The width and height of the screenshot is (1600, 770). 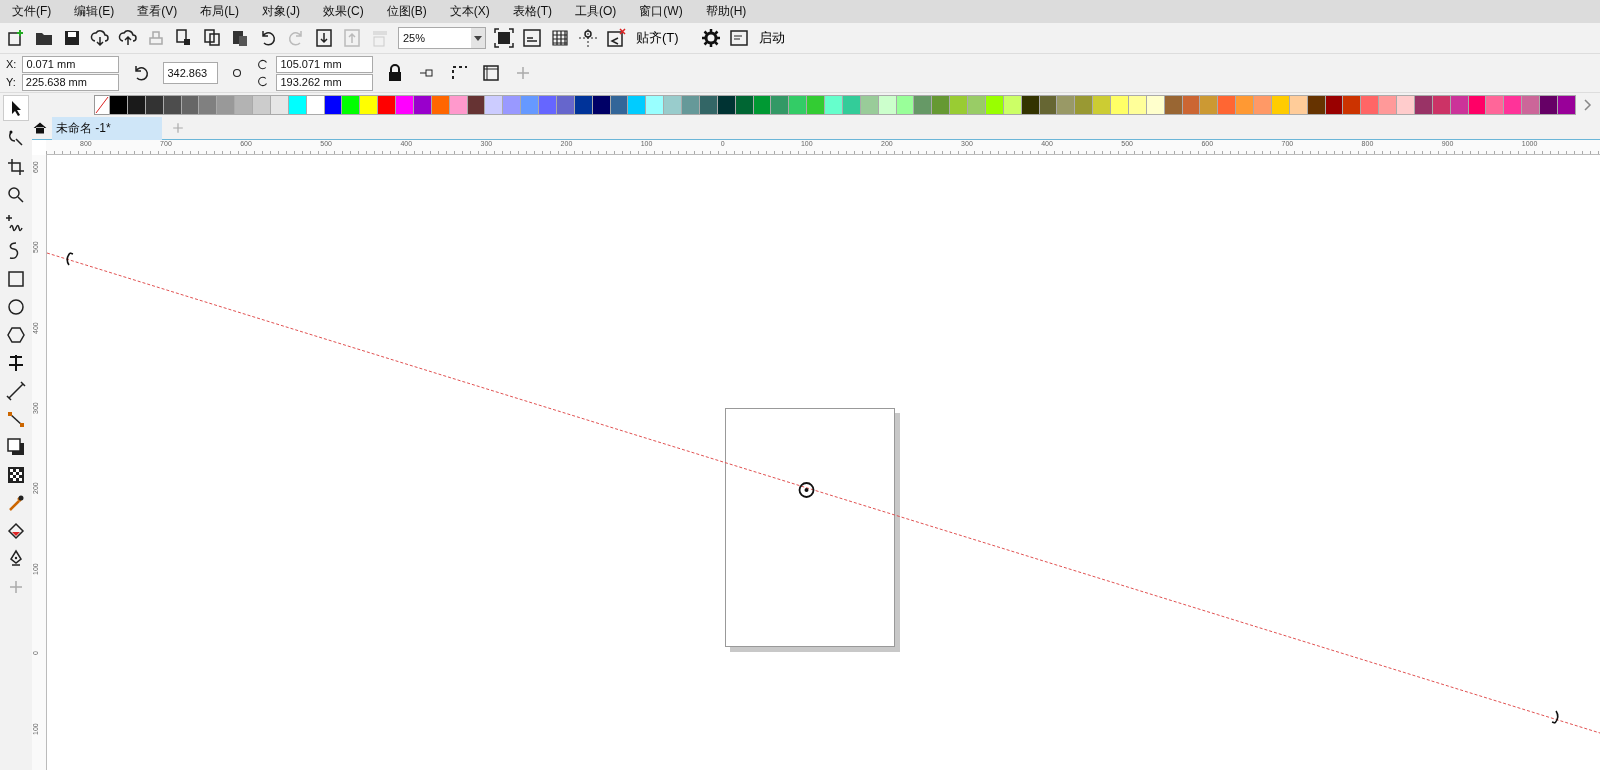 I want to click on menu-item: 帮助(H), so click(x=726, y=11).